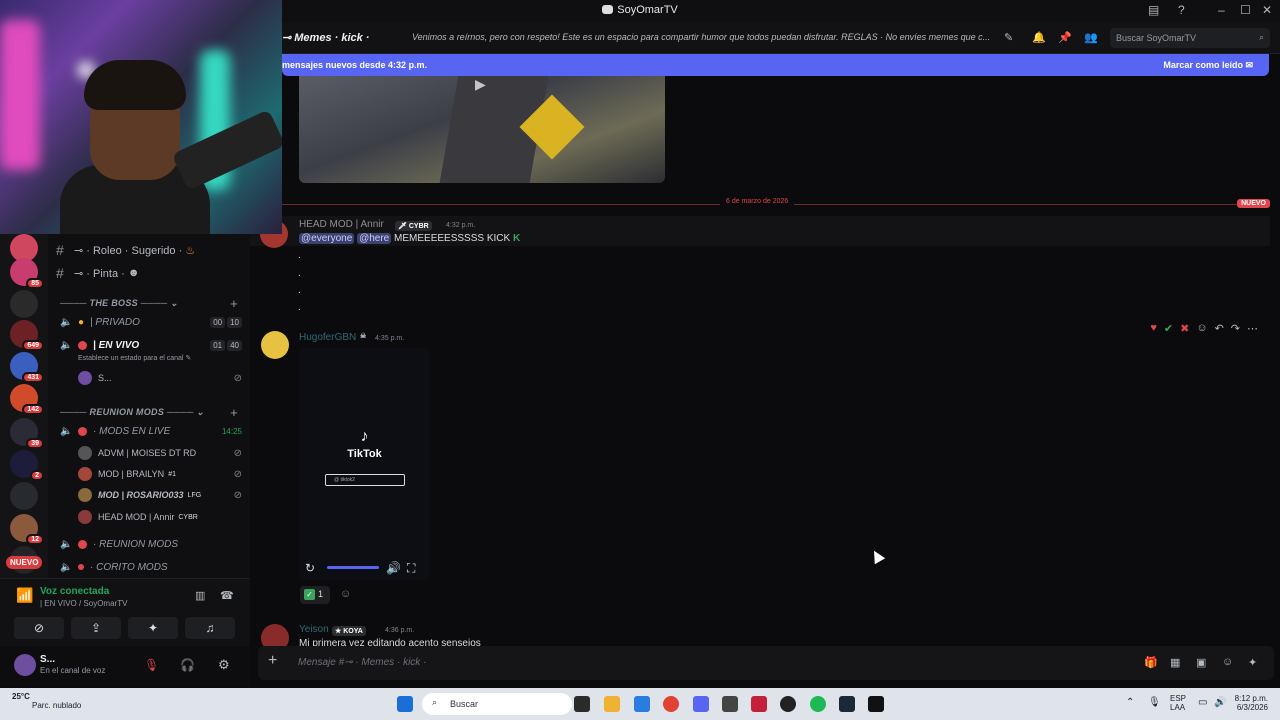 This screenshot has width=1280, height=720. Describe the element at coordinates (27, 433) in the screenshot. I see `server-icon: 39` at that location.